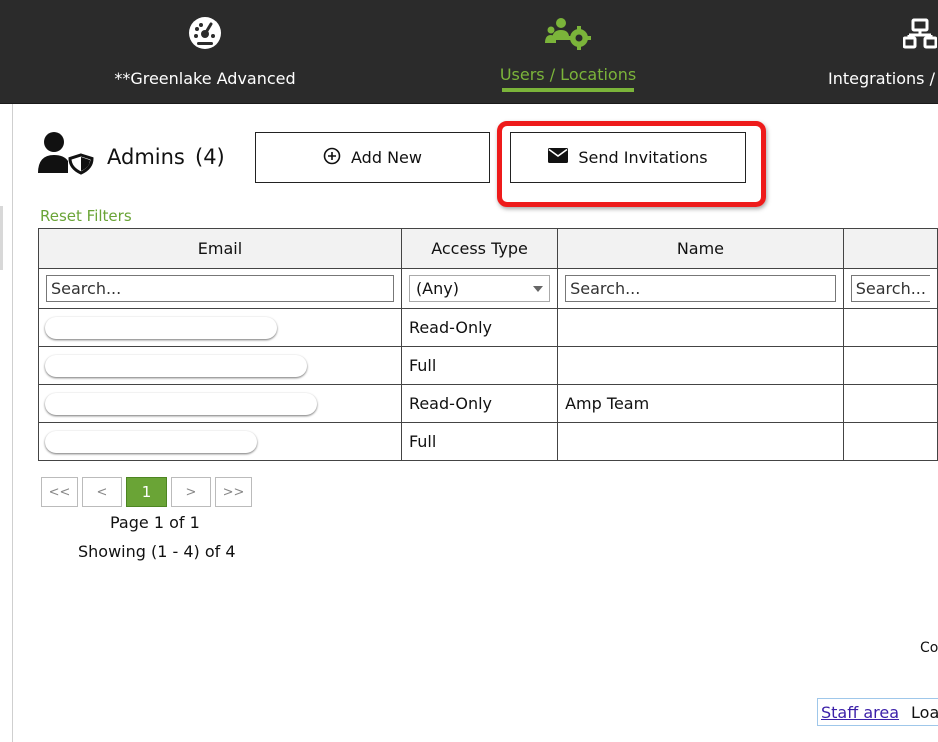 This screenshot has width=938, height=742. Describe the element at coordinates (86, 216) in the screenshot. I see `reset-filters-link: Reset Filters` at that location.